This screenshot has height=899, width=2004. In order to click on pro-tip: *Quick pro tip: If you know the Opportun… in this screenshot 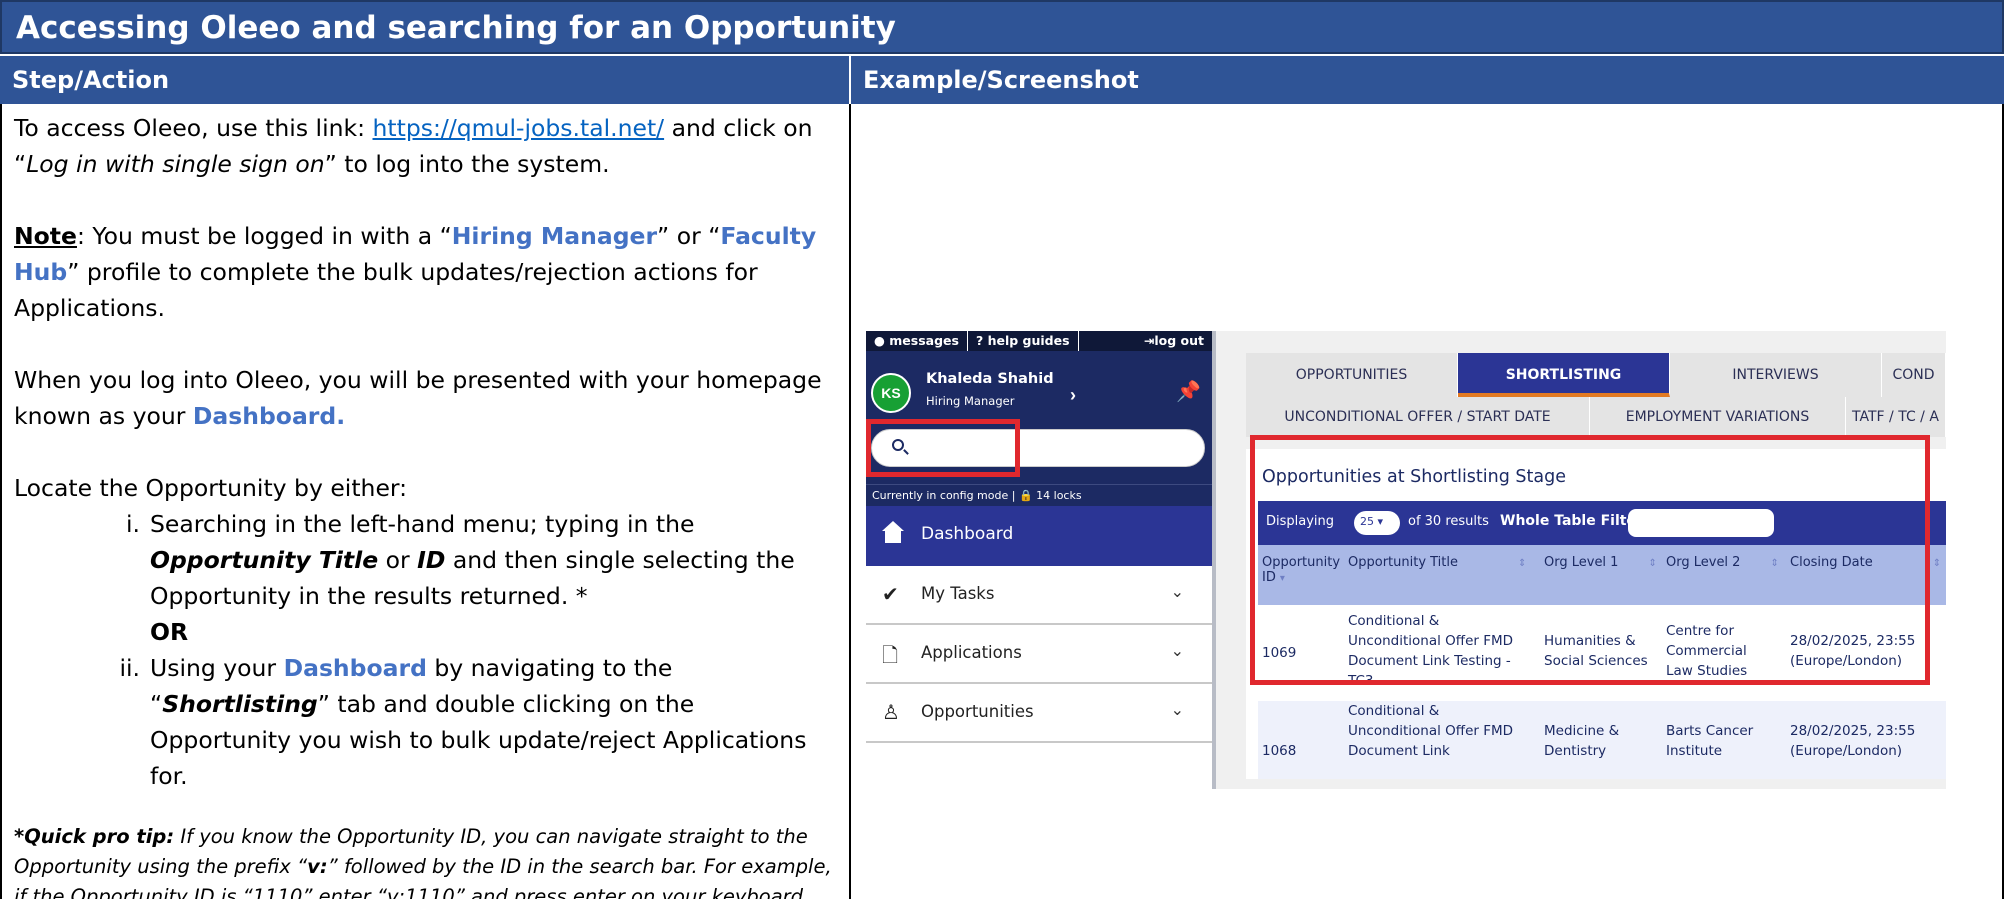, I will do `click(425, 860)`.